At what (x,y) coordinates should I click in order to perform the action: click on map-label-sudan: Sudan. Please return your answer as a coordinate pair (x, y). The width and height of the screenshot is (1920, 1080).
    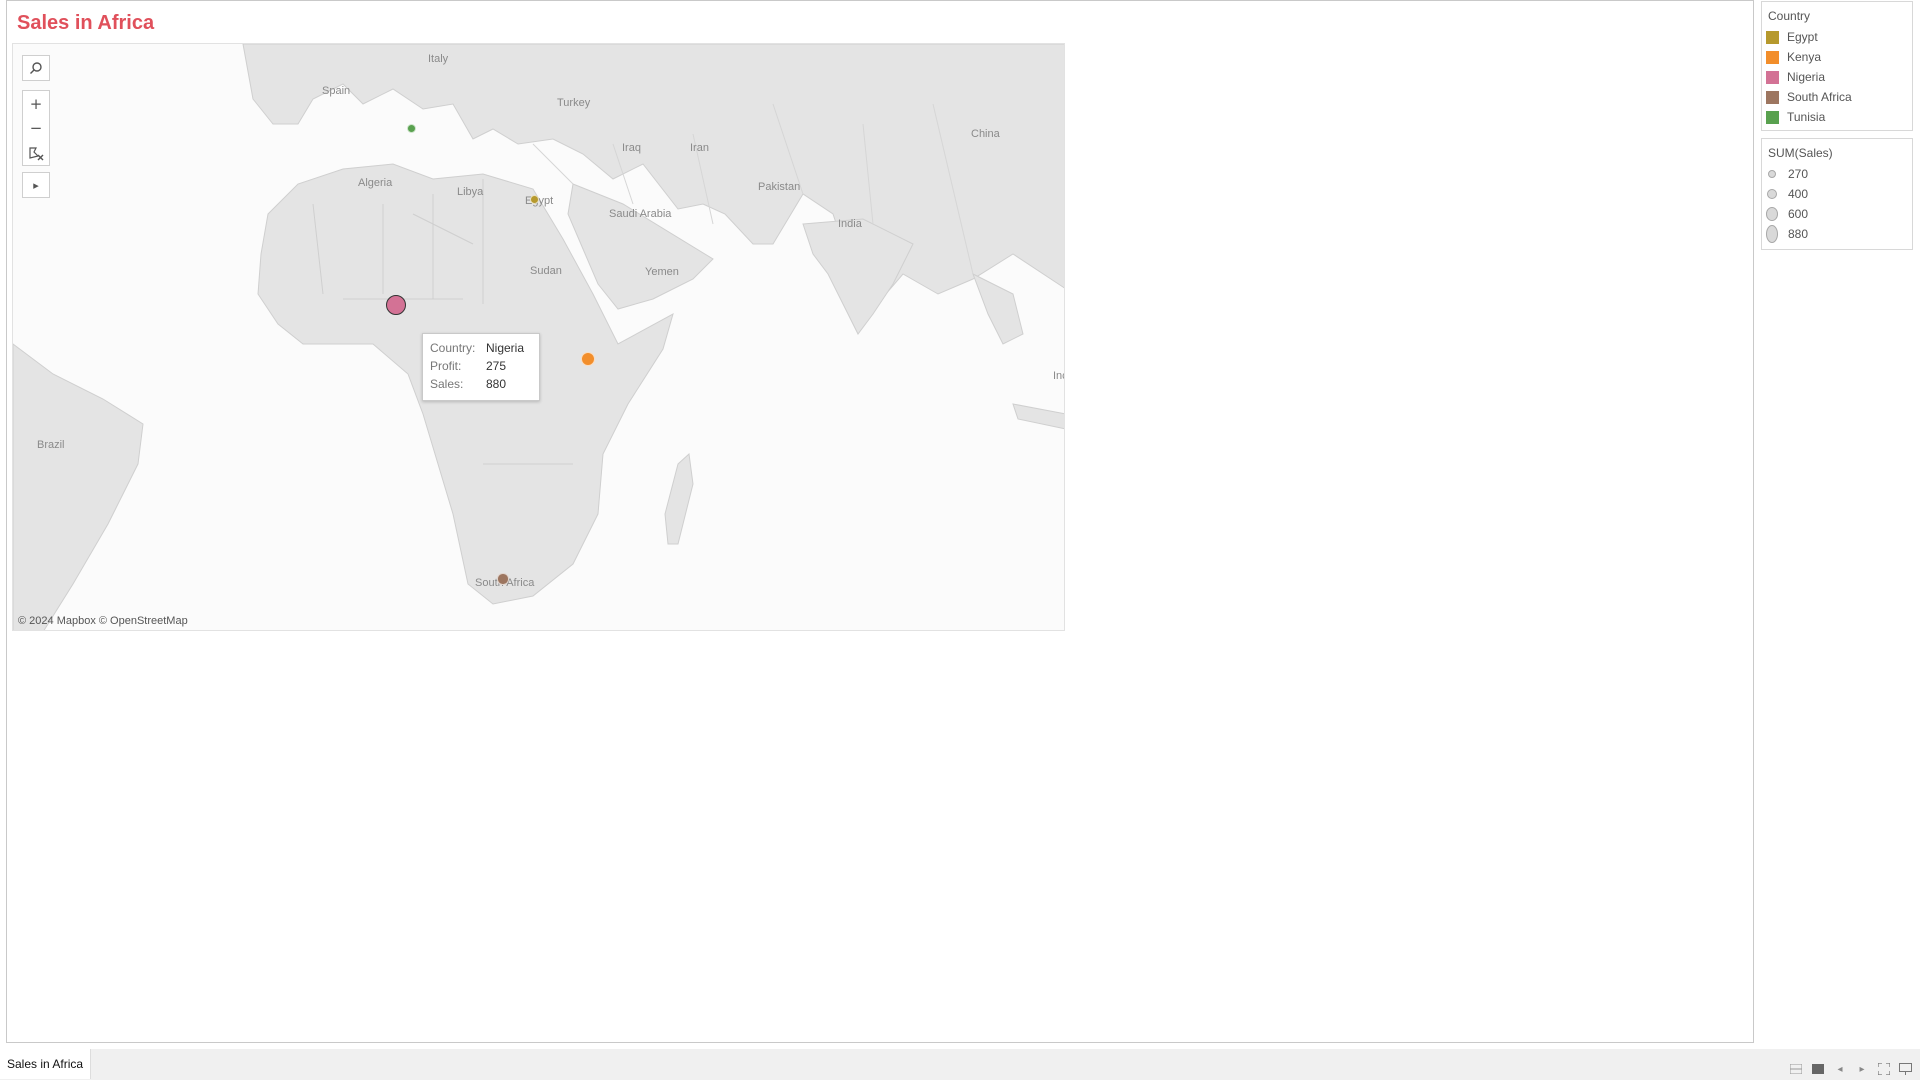
    Looking at the image, I should click on (546, 271).